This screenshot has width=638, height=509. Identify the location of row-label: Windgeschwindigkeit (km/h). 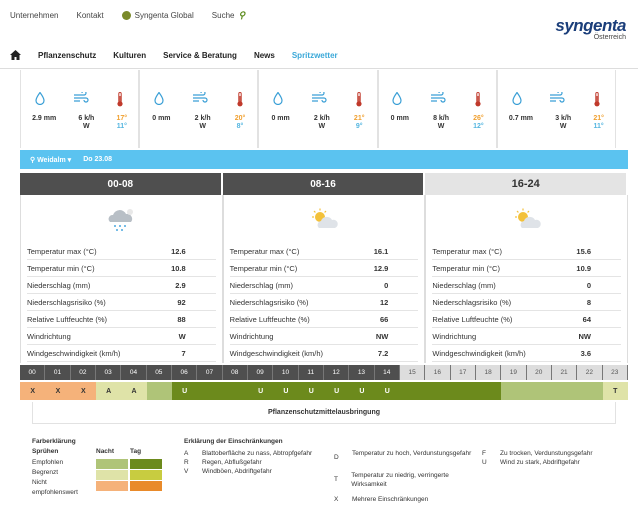
(479, 353).